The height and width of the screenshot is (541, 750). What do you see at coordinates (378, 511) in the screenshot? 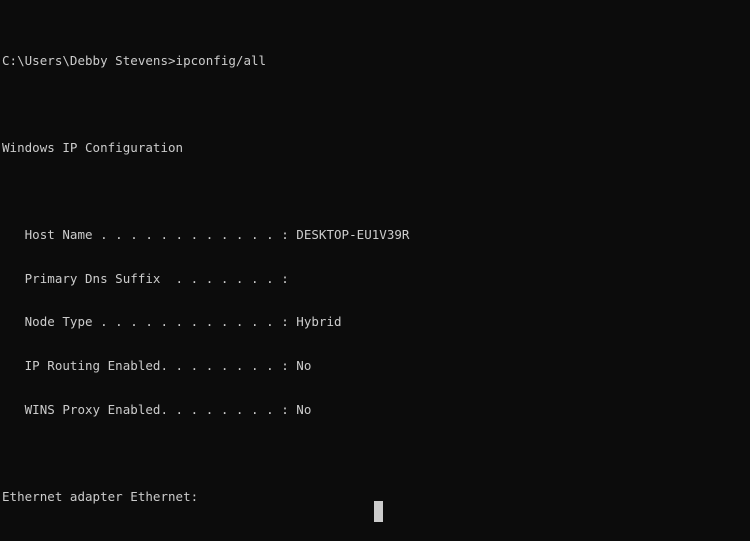
I see `text-cursor` at bounding box center [378, 511].